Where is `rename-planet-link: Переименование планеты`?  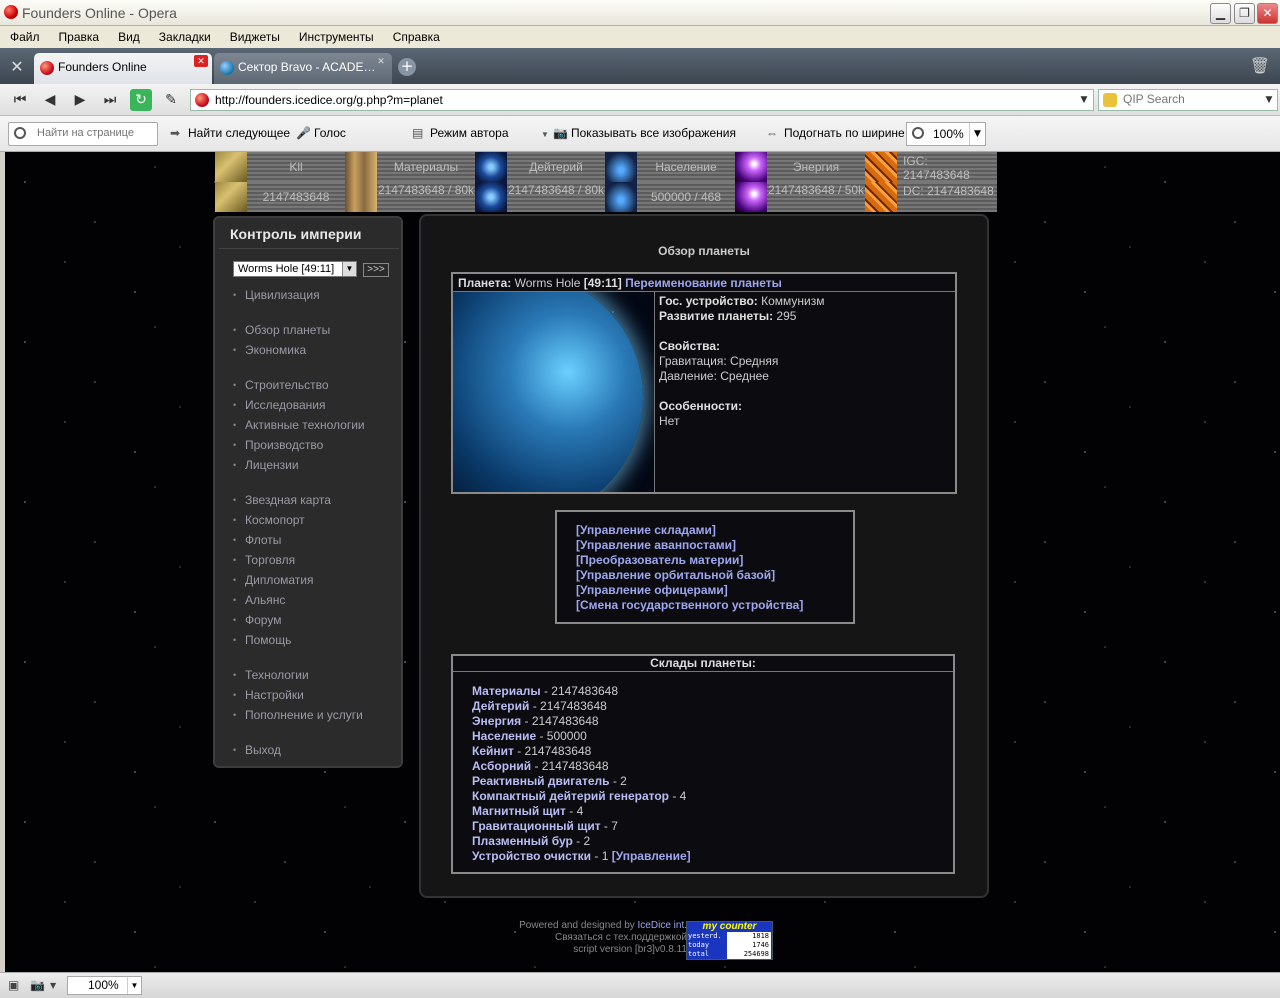
rename-planet-link: Переименование планеты is located at coordinates (703, 283).